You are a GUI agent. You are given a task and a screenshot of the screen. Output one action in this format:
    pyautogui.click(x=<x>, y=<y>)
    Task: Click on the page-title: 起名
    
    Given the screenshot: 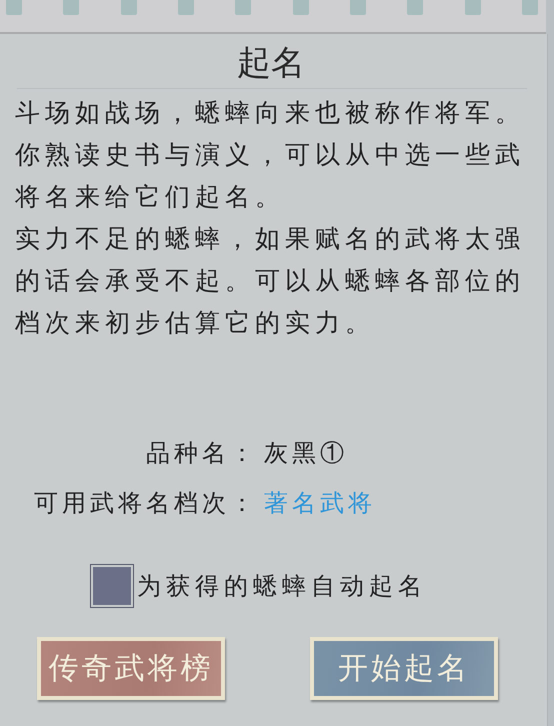 What is the action you would take?
    pyautogui.click(x=271, y=64)
    